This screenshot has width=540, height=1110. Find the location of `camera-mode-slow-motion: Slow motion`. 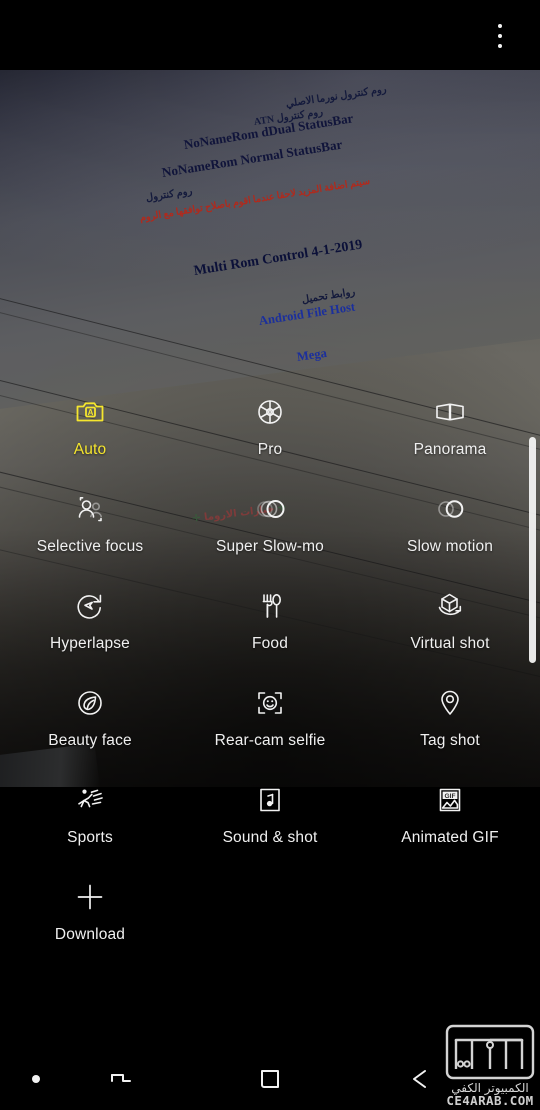

camera-mode-slow-motion: Slow motion is located at coordinates (450, 540).